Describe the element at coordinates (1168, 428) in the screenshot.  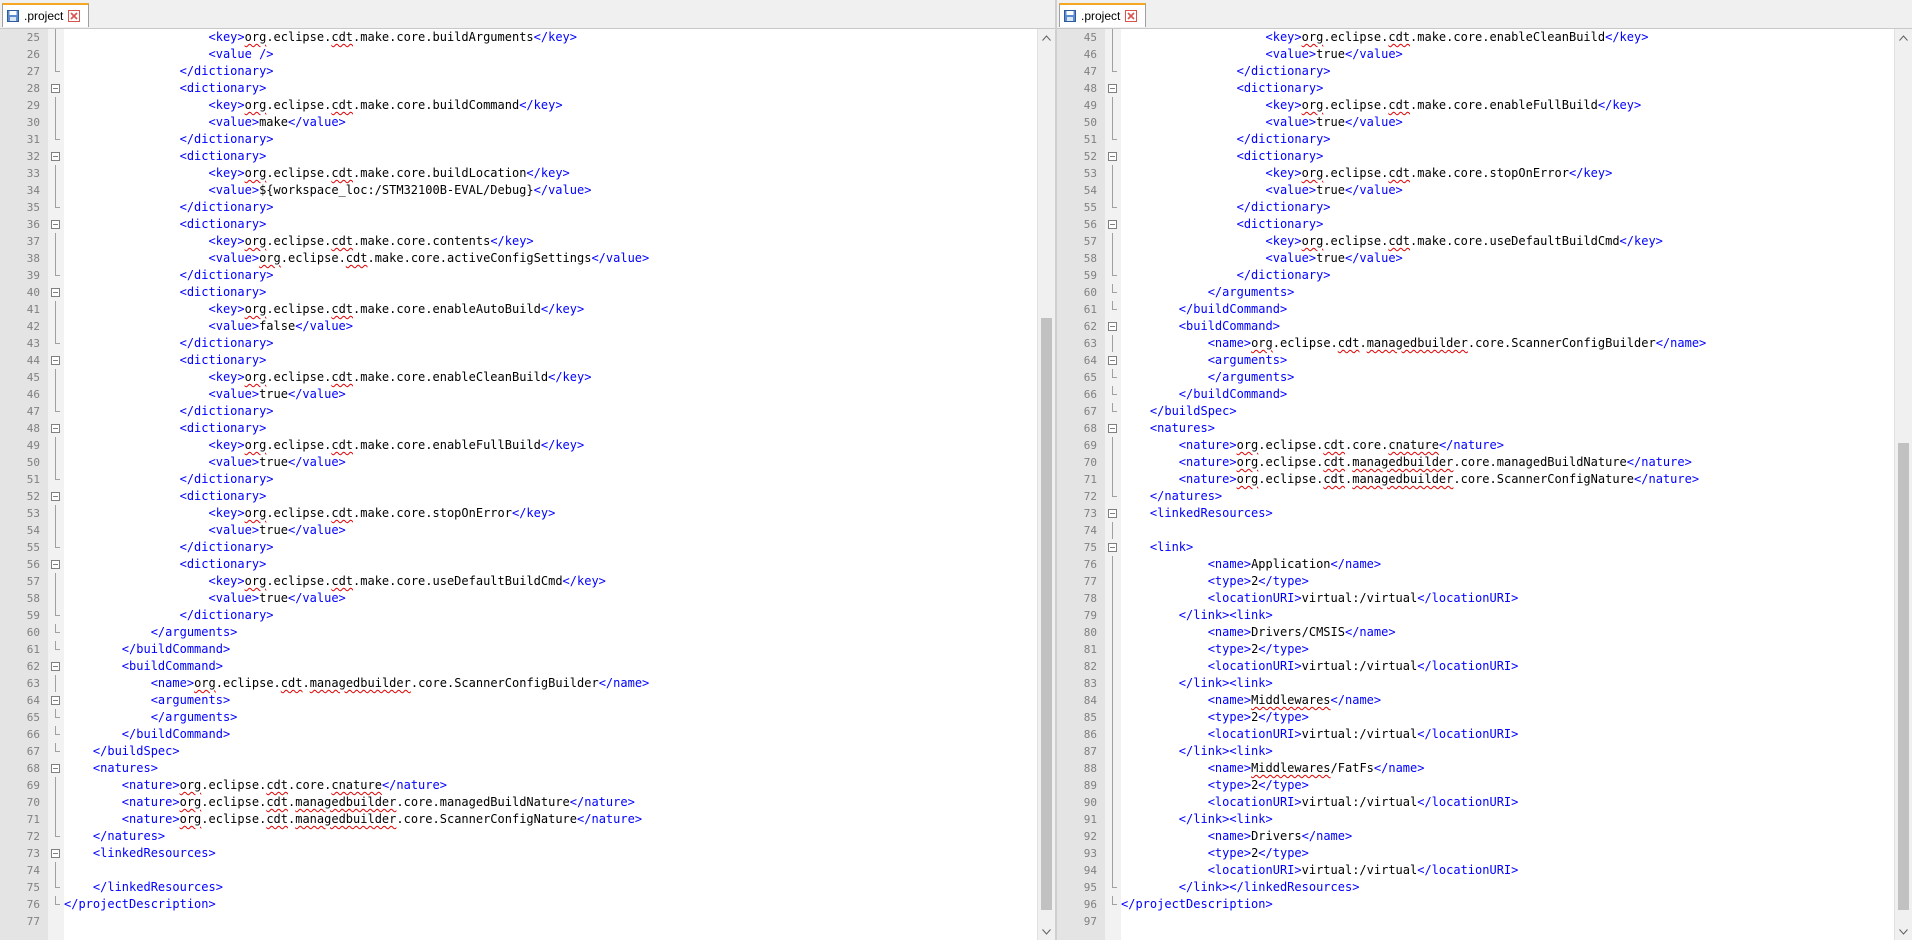
I see `code-line: <natures>` at that location.